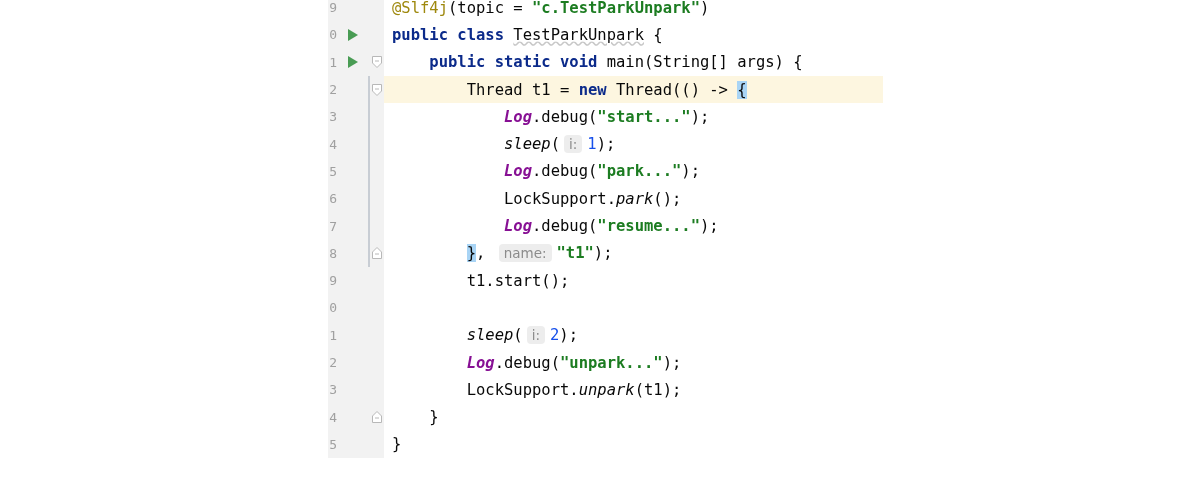  Describe the element at coordinates (592, 198) in the screenshot. I see `code-line: LockSupport.park();` at that location.